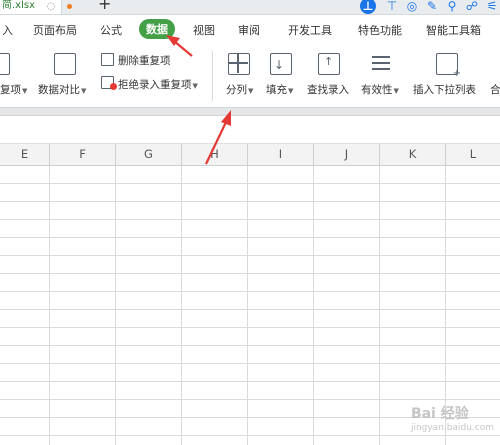 The image size is (500, 445). What do you see at coordinates (452, 428) in the screenshot?
I see `watermark-sub: jingyan.baidu.com` at bounding box center [452, 428].